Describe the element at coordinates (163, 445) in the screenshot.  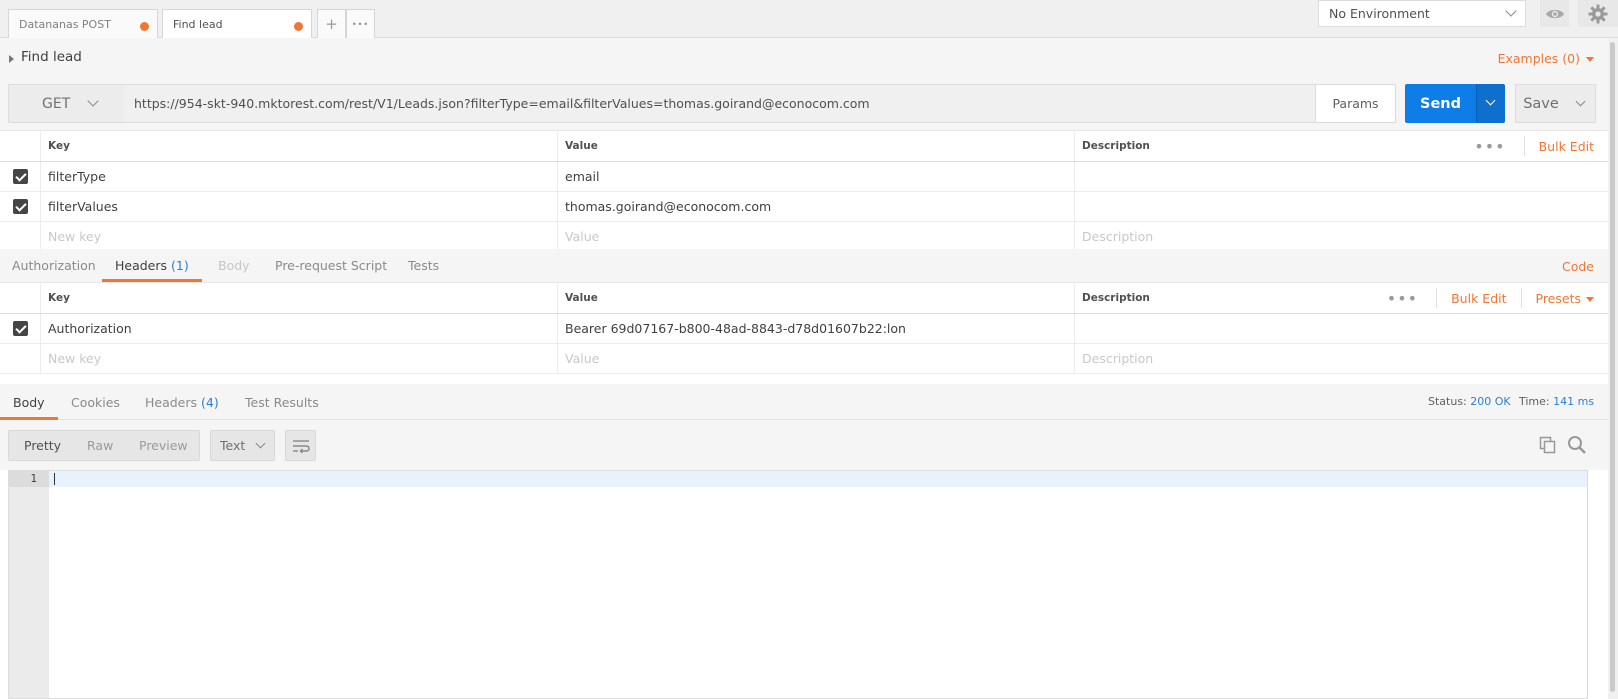
I see `mode-preview: Preview` at that location.